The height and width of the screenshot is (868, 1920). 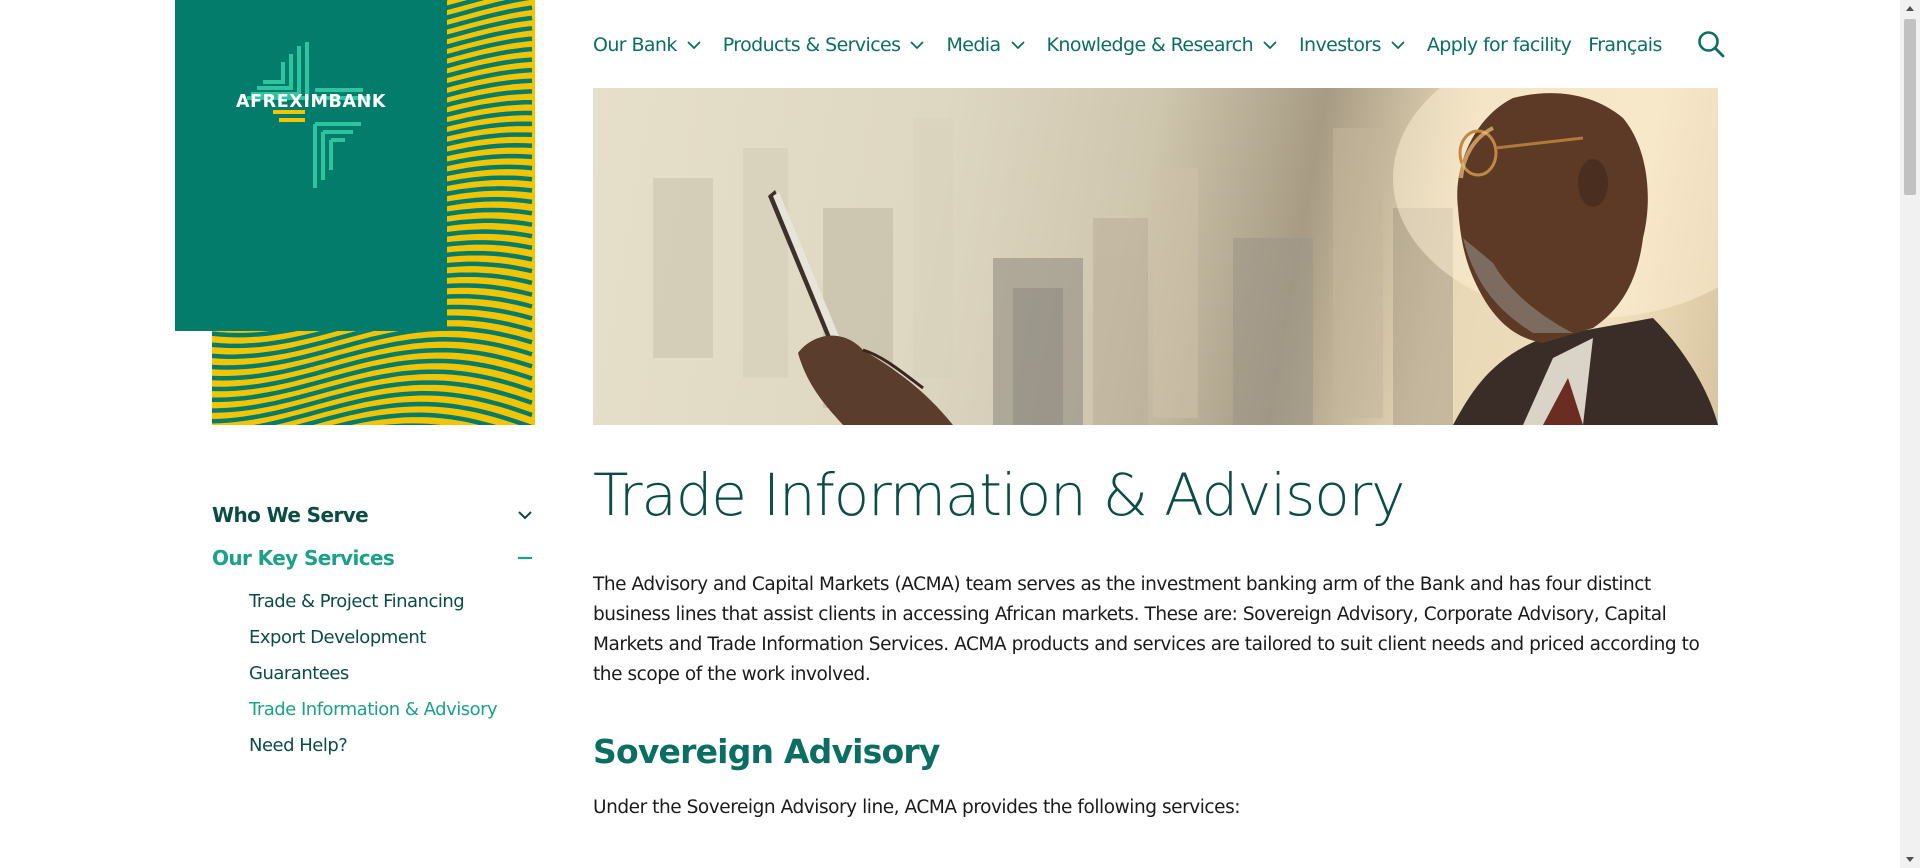 I want to click on nav-media: Media, so click(x=985, y=45).